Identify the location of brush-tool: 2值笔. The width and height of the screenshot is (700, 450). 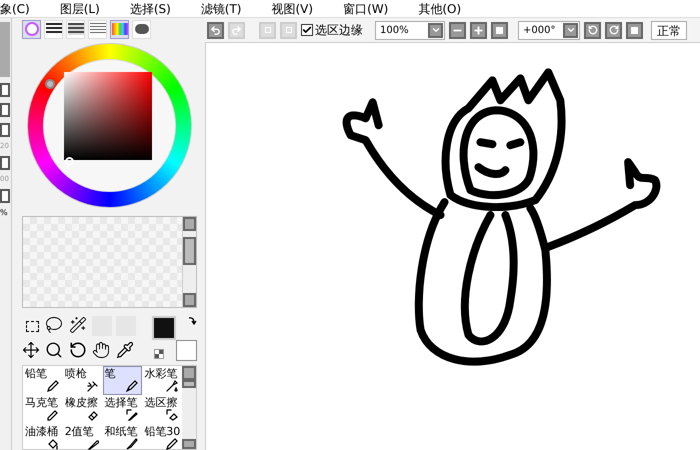
(82, 437).